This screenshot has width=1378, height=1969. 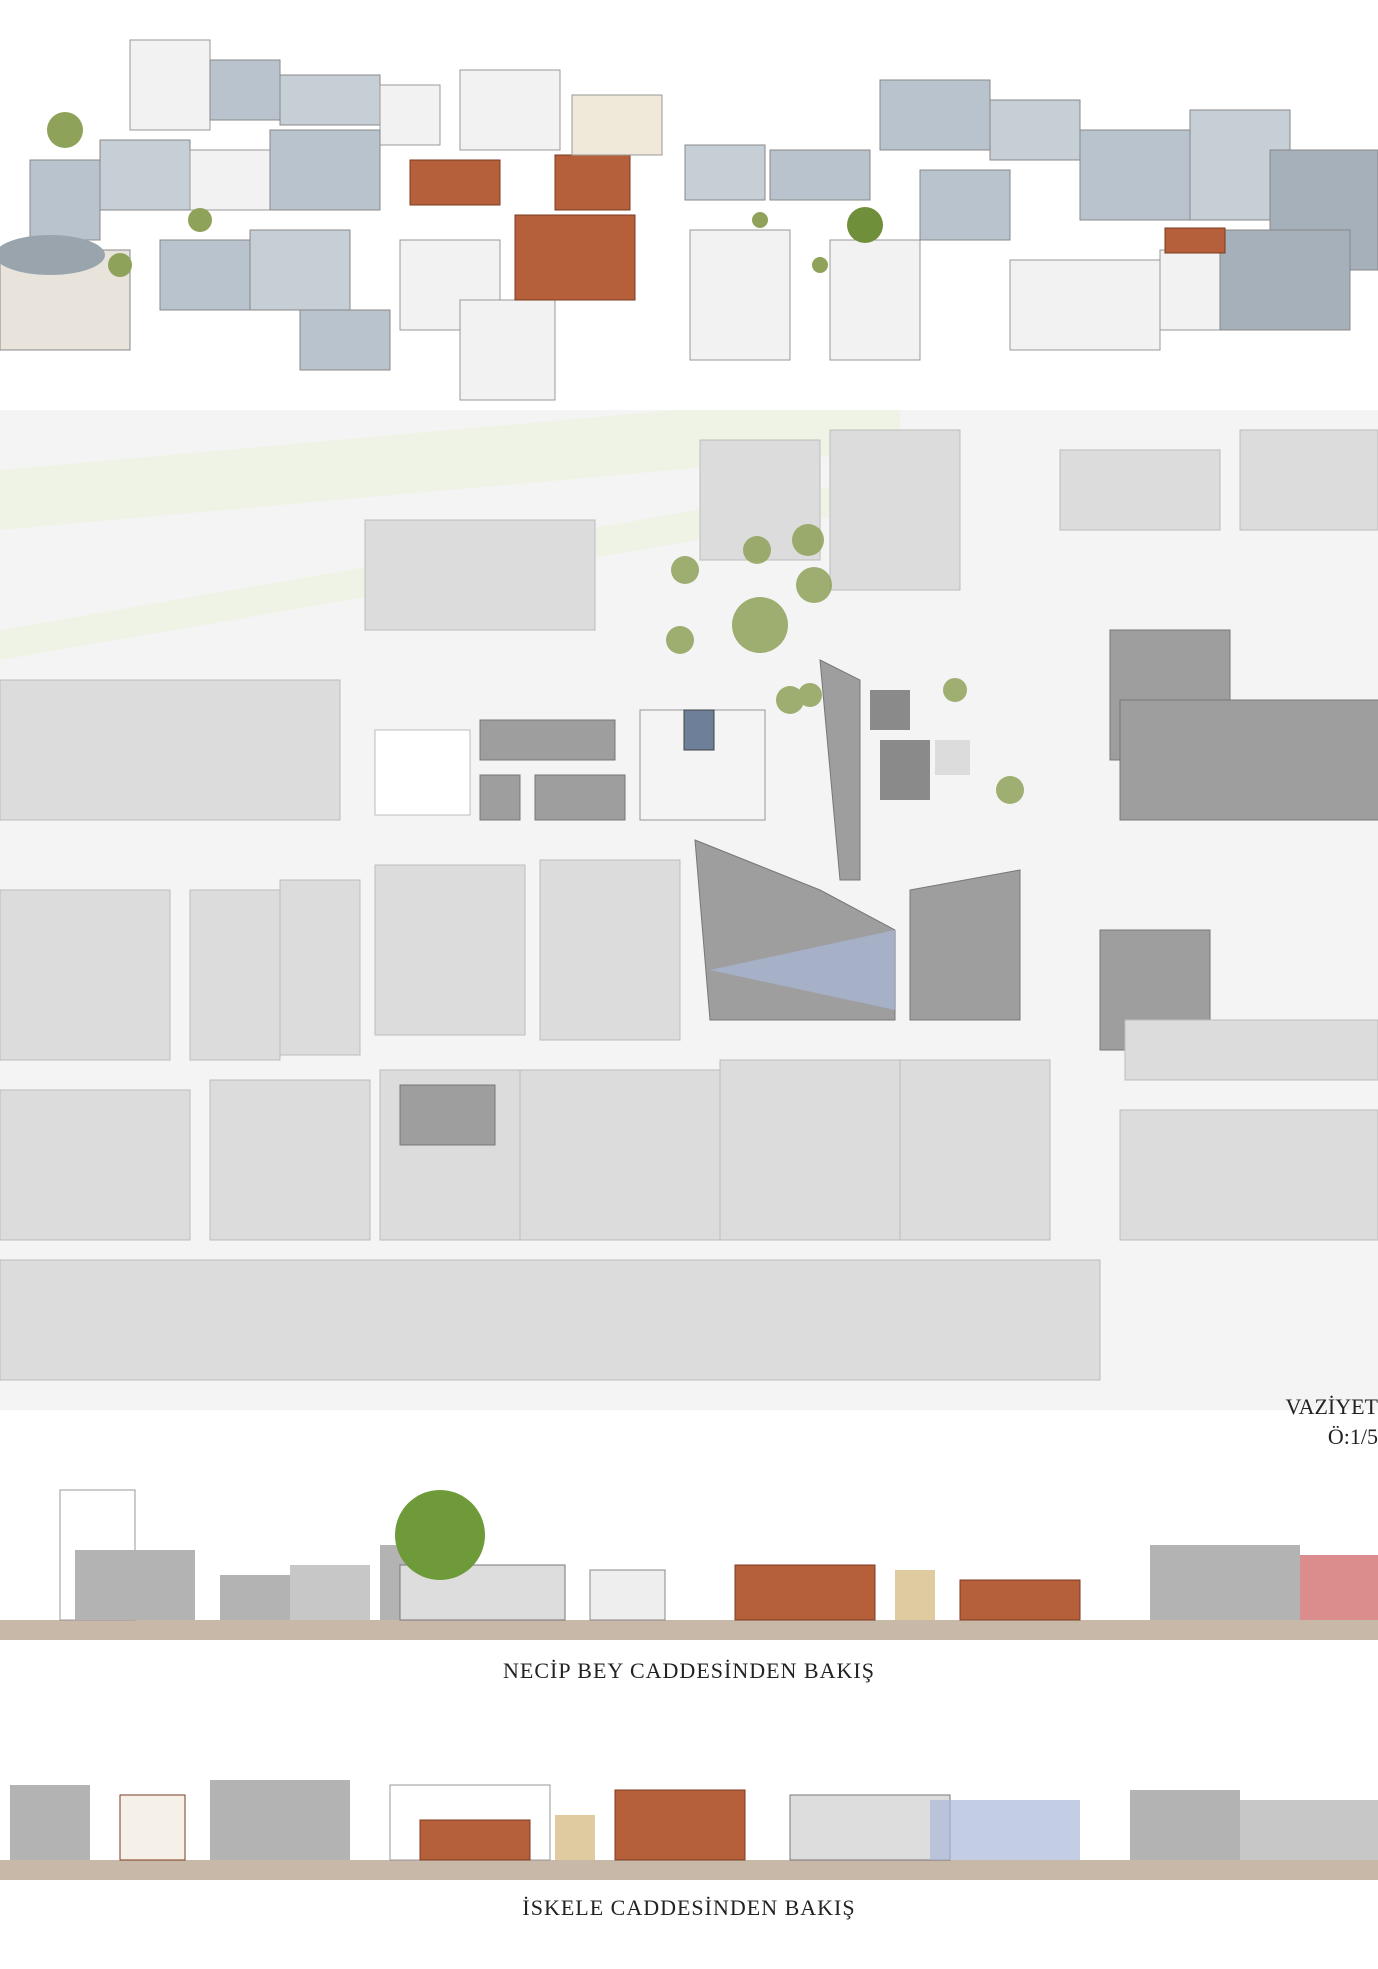 What do you see at coordinates (802, 252) in the screenshot?
I see `perspective-center-blocks` at bounding box center [802, 252].